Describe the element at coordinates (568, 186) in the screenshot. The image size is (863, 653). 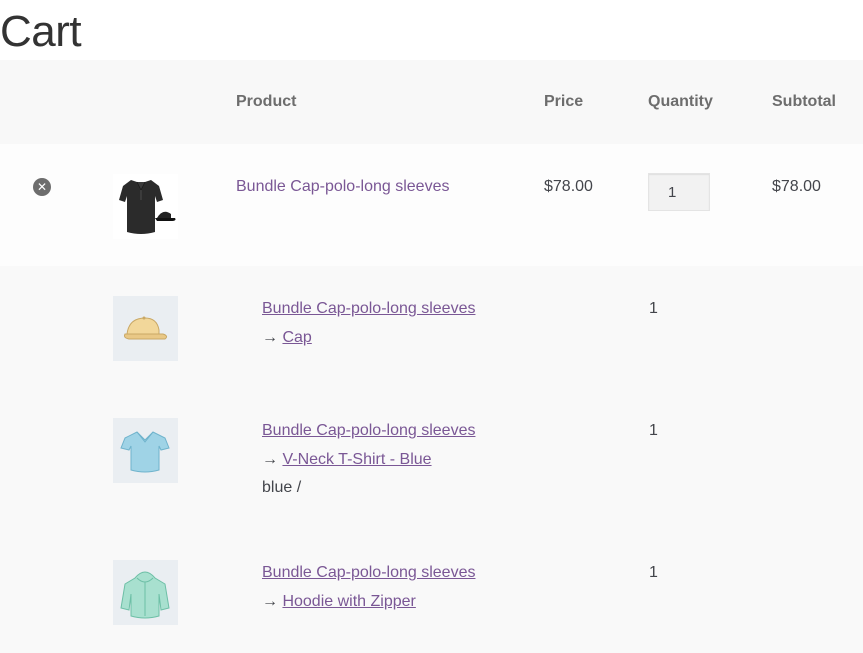
I see `product-price: $78.00` at that location.